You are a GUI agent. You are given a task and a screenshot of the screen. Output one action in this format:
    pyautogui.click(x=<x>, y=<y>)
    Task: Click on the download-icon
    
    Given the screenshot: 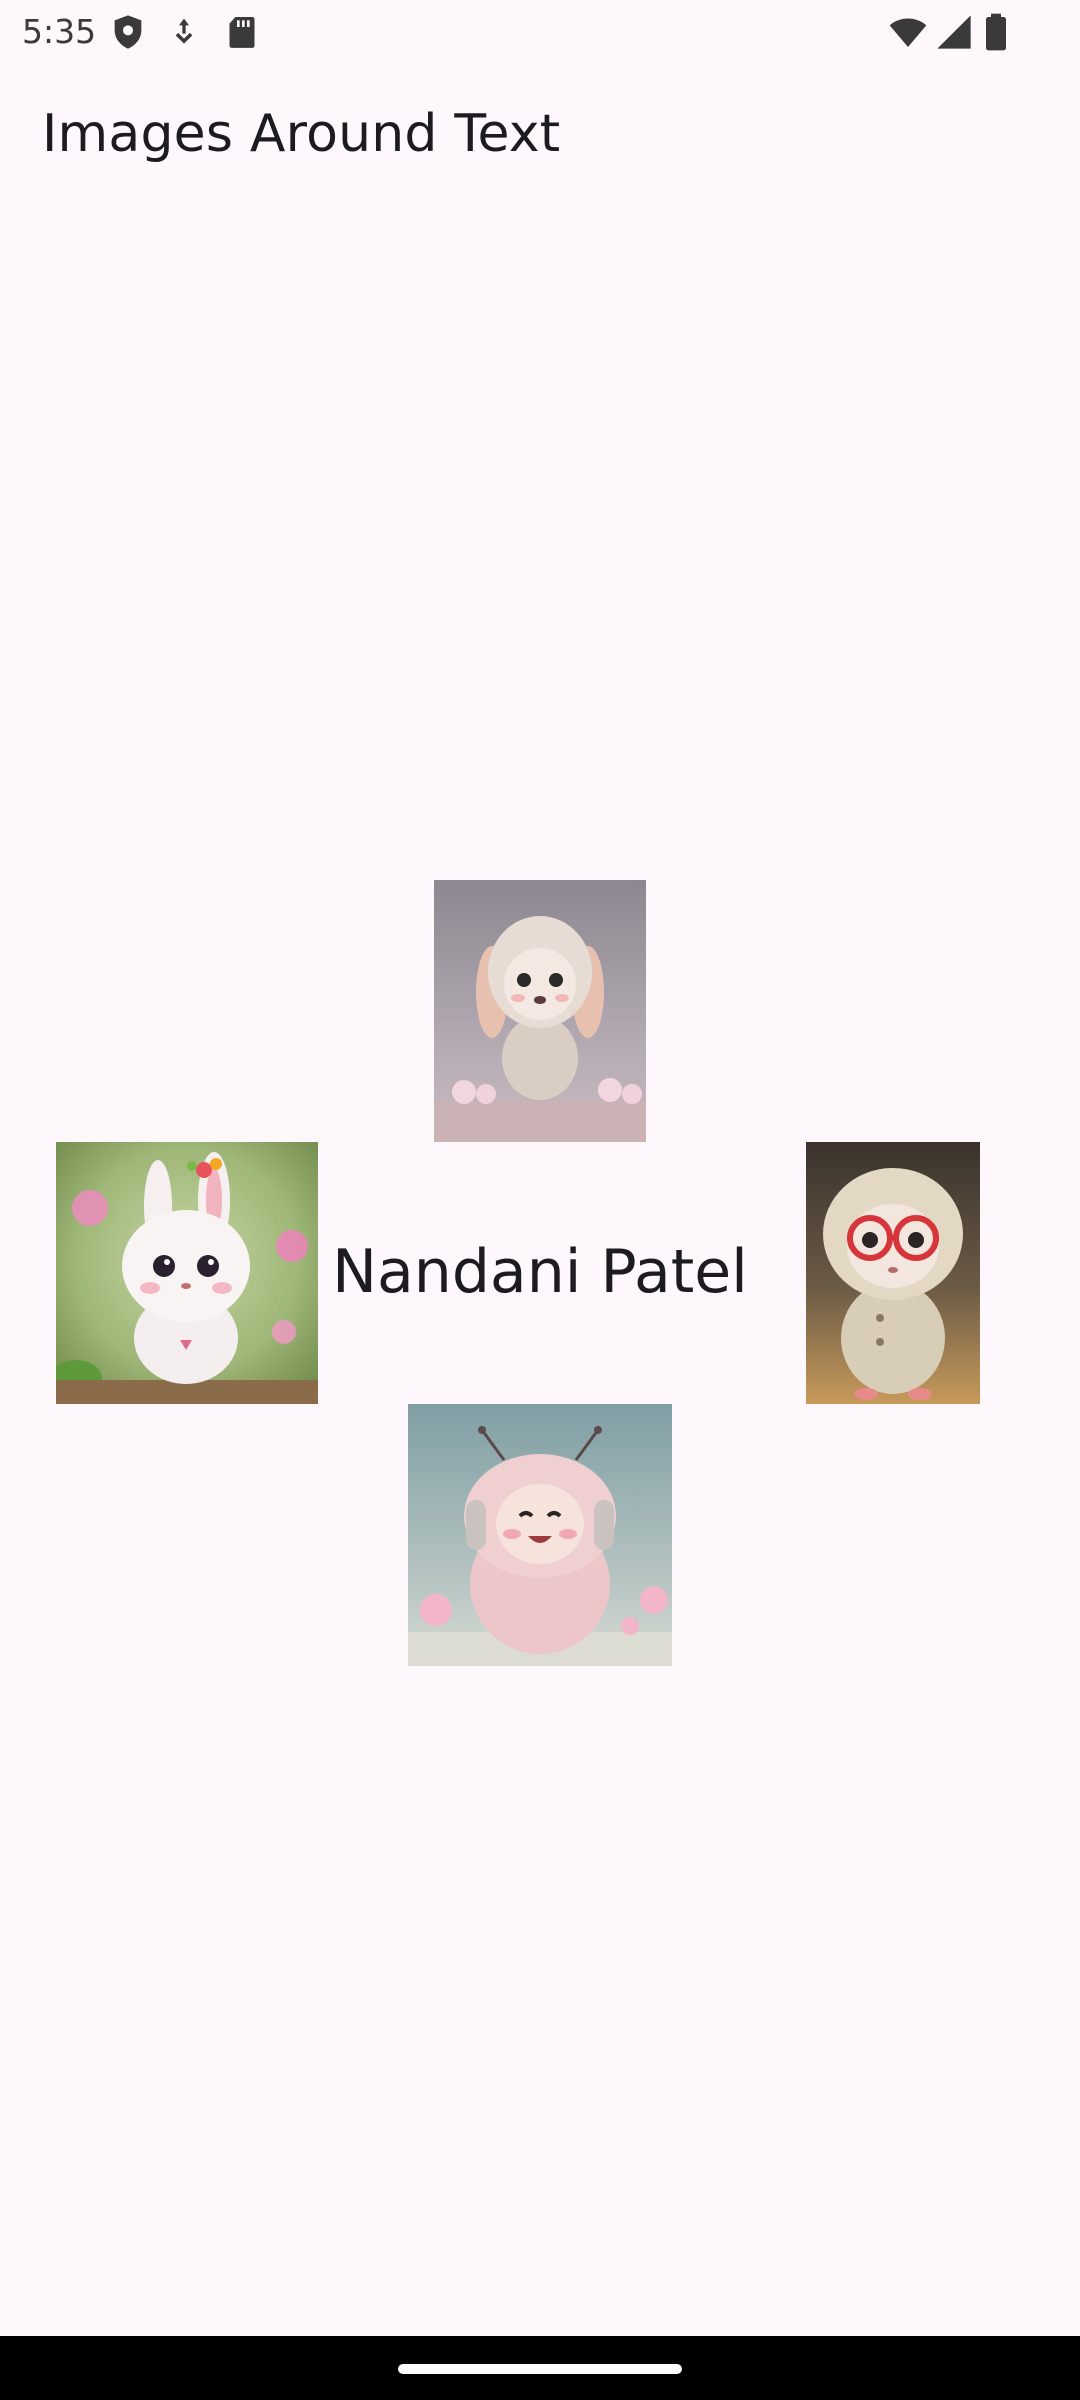 What is the action you would take?
    pyautogui.click(x=184, y=32)
    